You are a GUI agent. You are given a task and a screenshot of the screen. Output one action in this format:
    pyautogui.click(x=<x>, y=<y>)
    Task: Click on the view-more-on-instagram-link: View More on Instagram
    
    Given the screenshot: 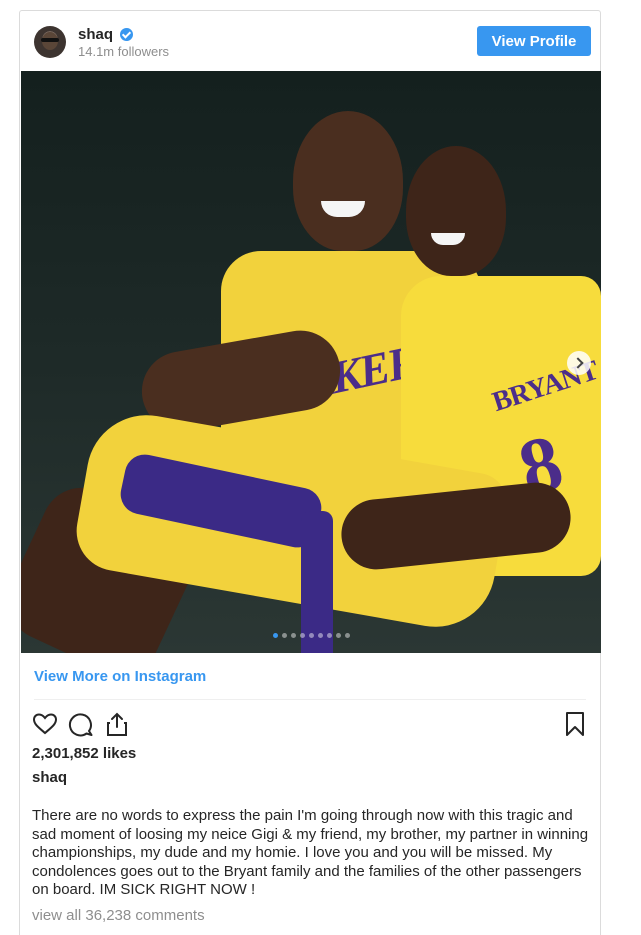 What is the action you would take?
    pyautogui.click(x=120, y=676)
    